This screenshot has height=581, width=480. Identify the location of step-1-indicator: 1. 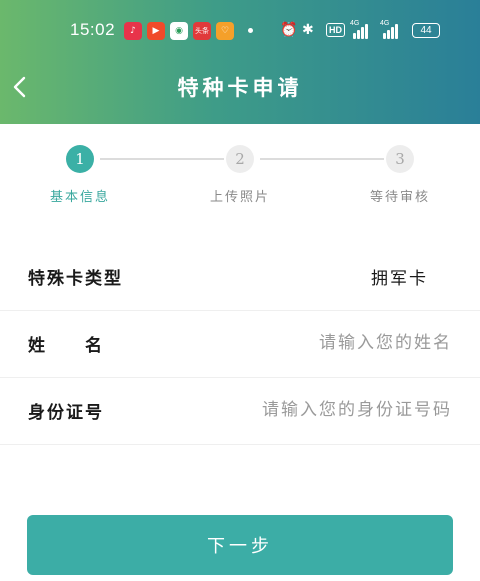
(80, 159).